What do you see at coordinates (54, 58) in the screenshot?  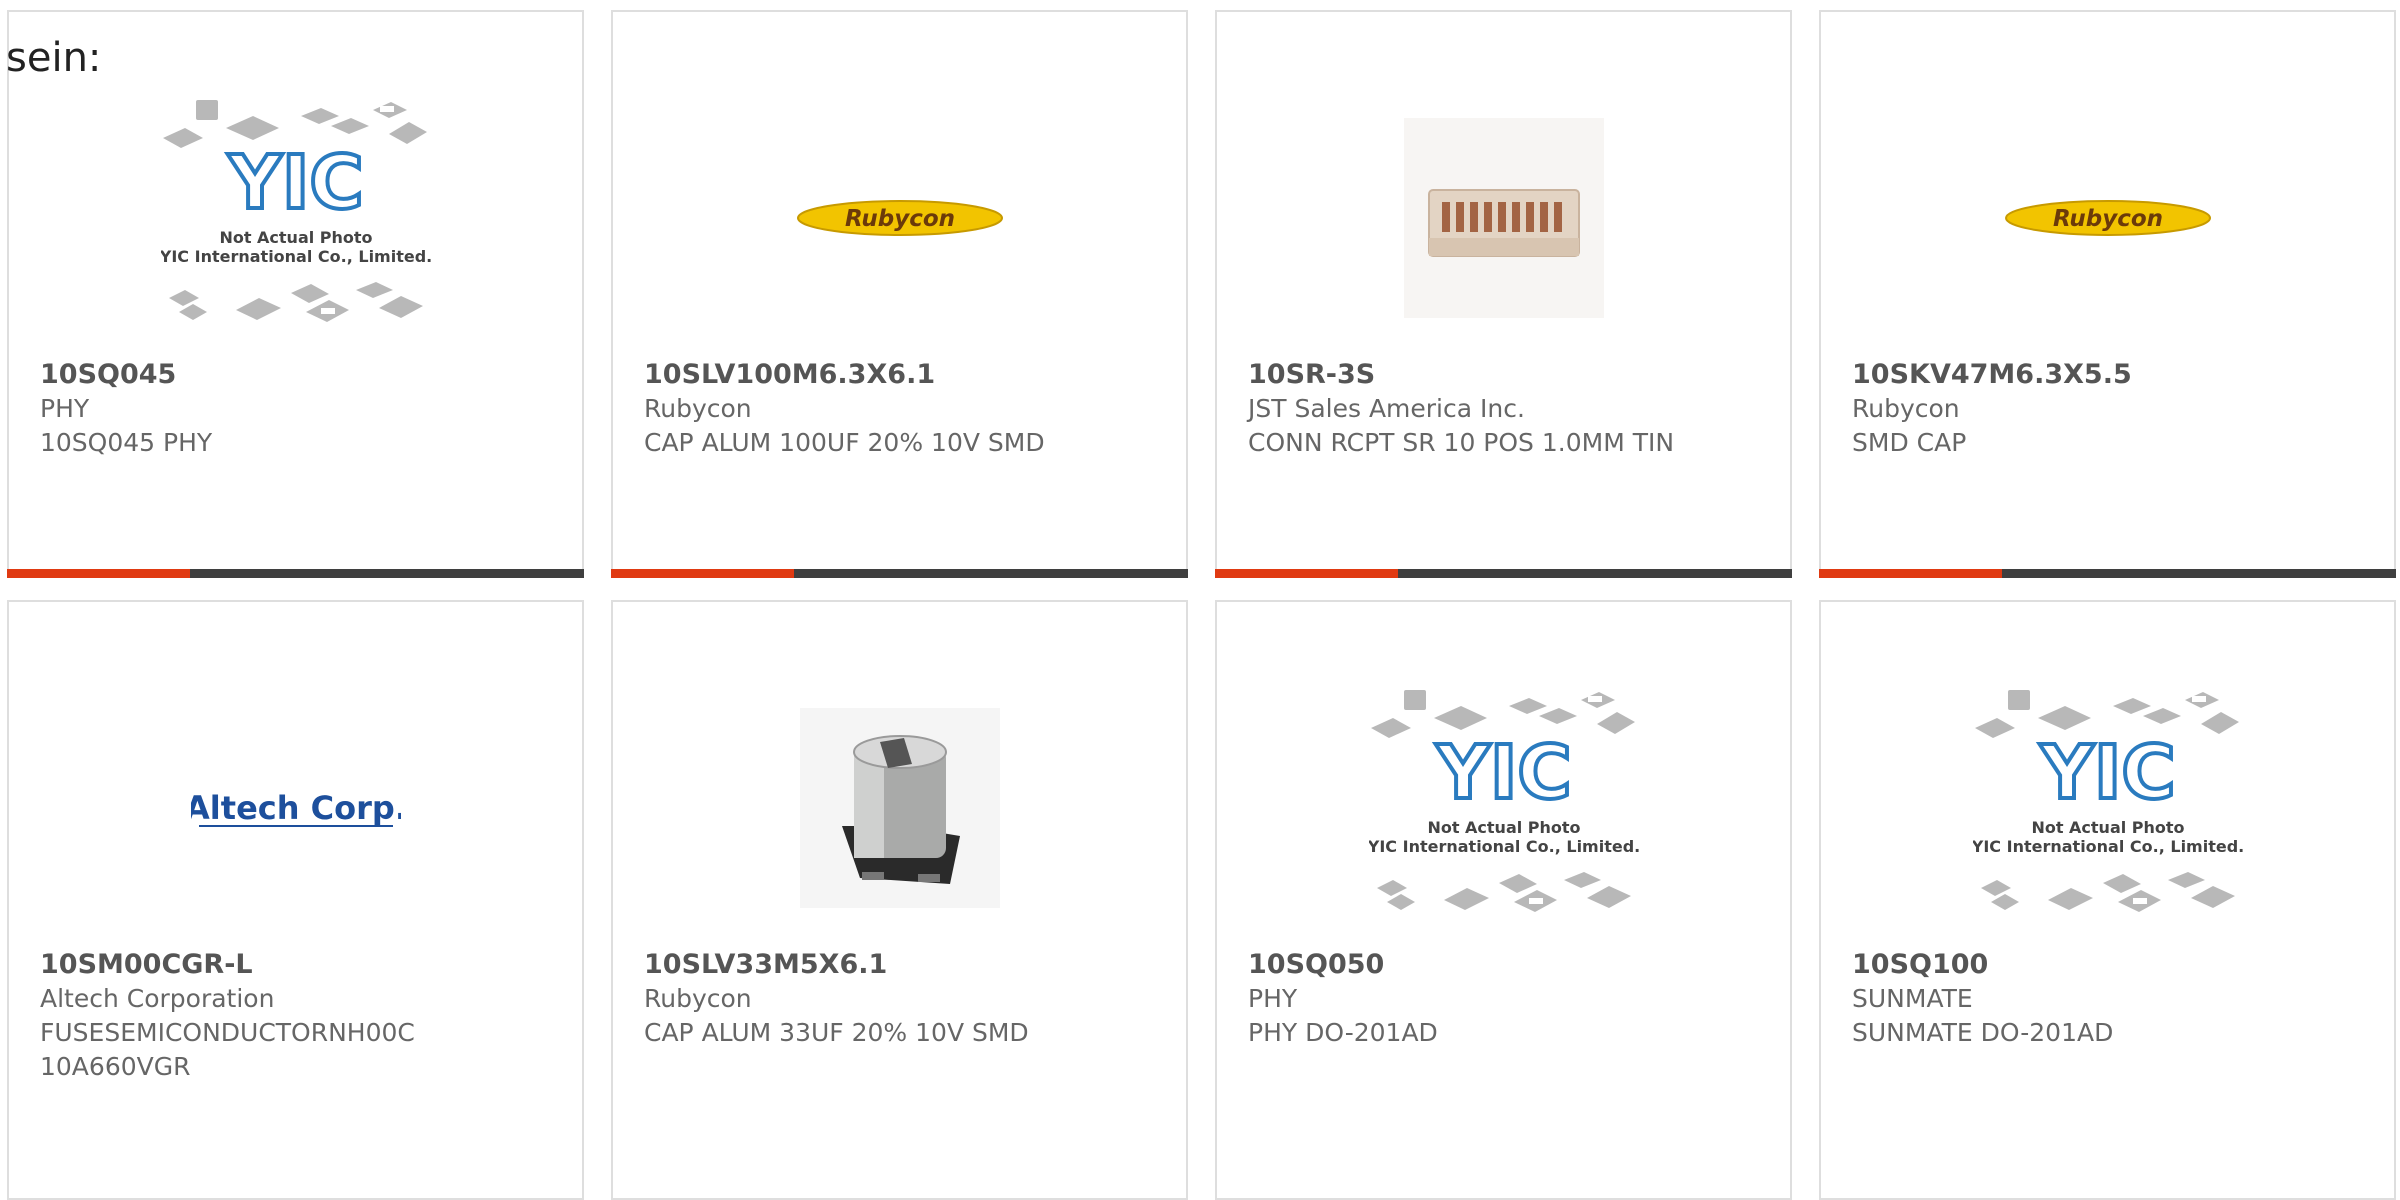 I see `intro-text: sein:` at bounding box center [54, 58].